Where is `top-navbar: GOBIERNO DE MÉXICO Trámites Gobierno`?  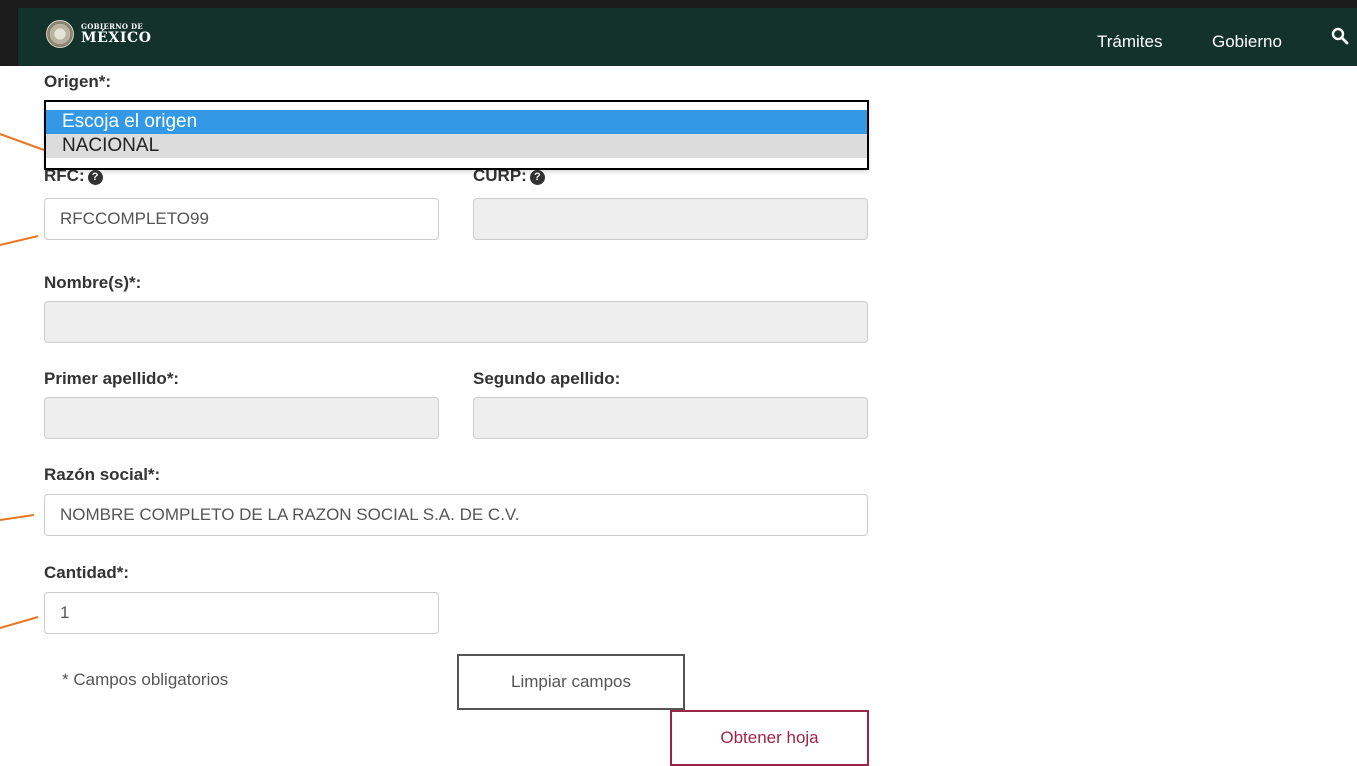
top-navbar: GOBIERNO DE MÉXICO Trámites Gobierno is located at coordinates (678, 33).